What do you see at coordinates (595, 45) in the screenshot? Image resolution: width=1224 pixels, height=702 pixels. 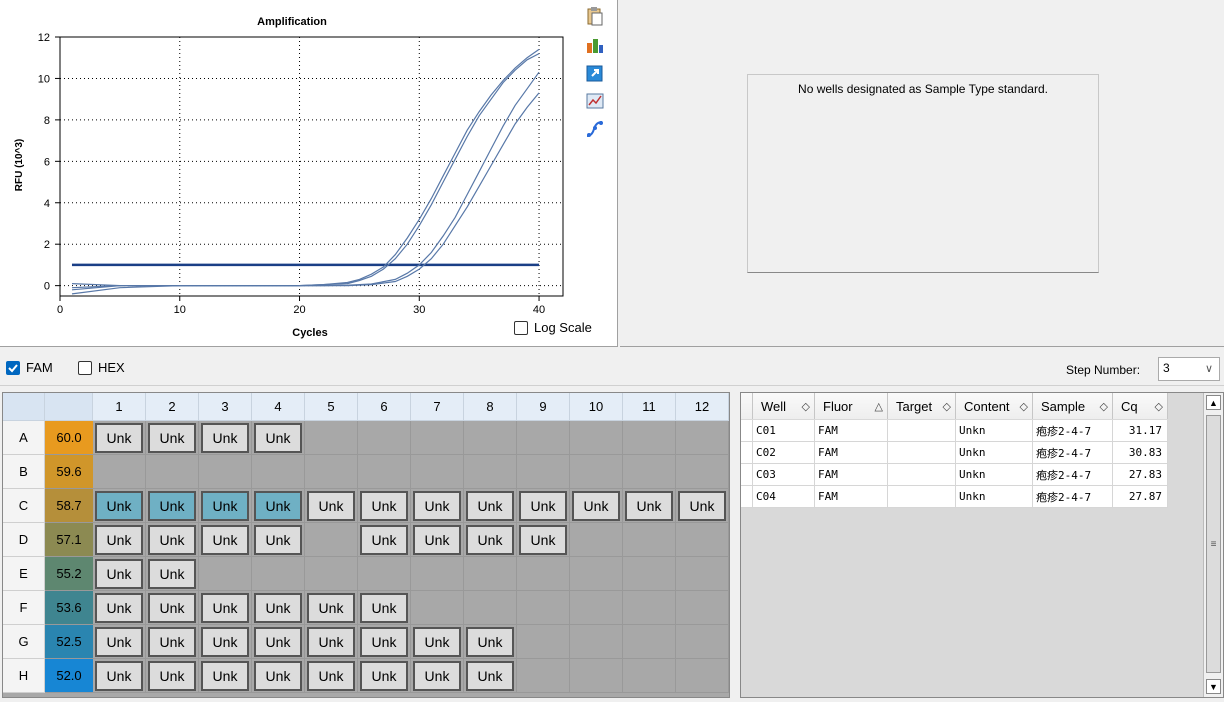 I see `export-data-icon` at bounding box center [595, 45].